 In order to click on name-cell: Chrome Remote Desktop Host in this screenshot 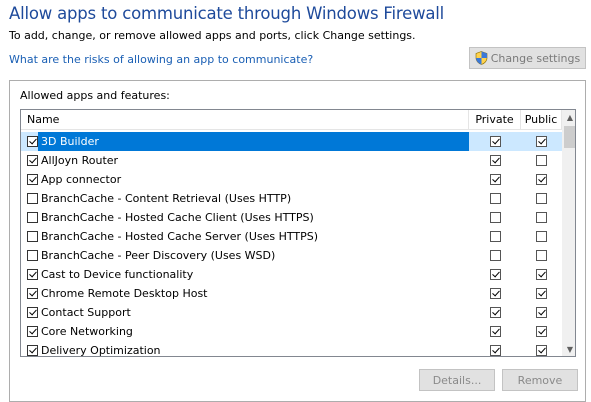, I will do `click(245, 293)`.